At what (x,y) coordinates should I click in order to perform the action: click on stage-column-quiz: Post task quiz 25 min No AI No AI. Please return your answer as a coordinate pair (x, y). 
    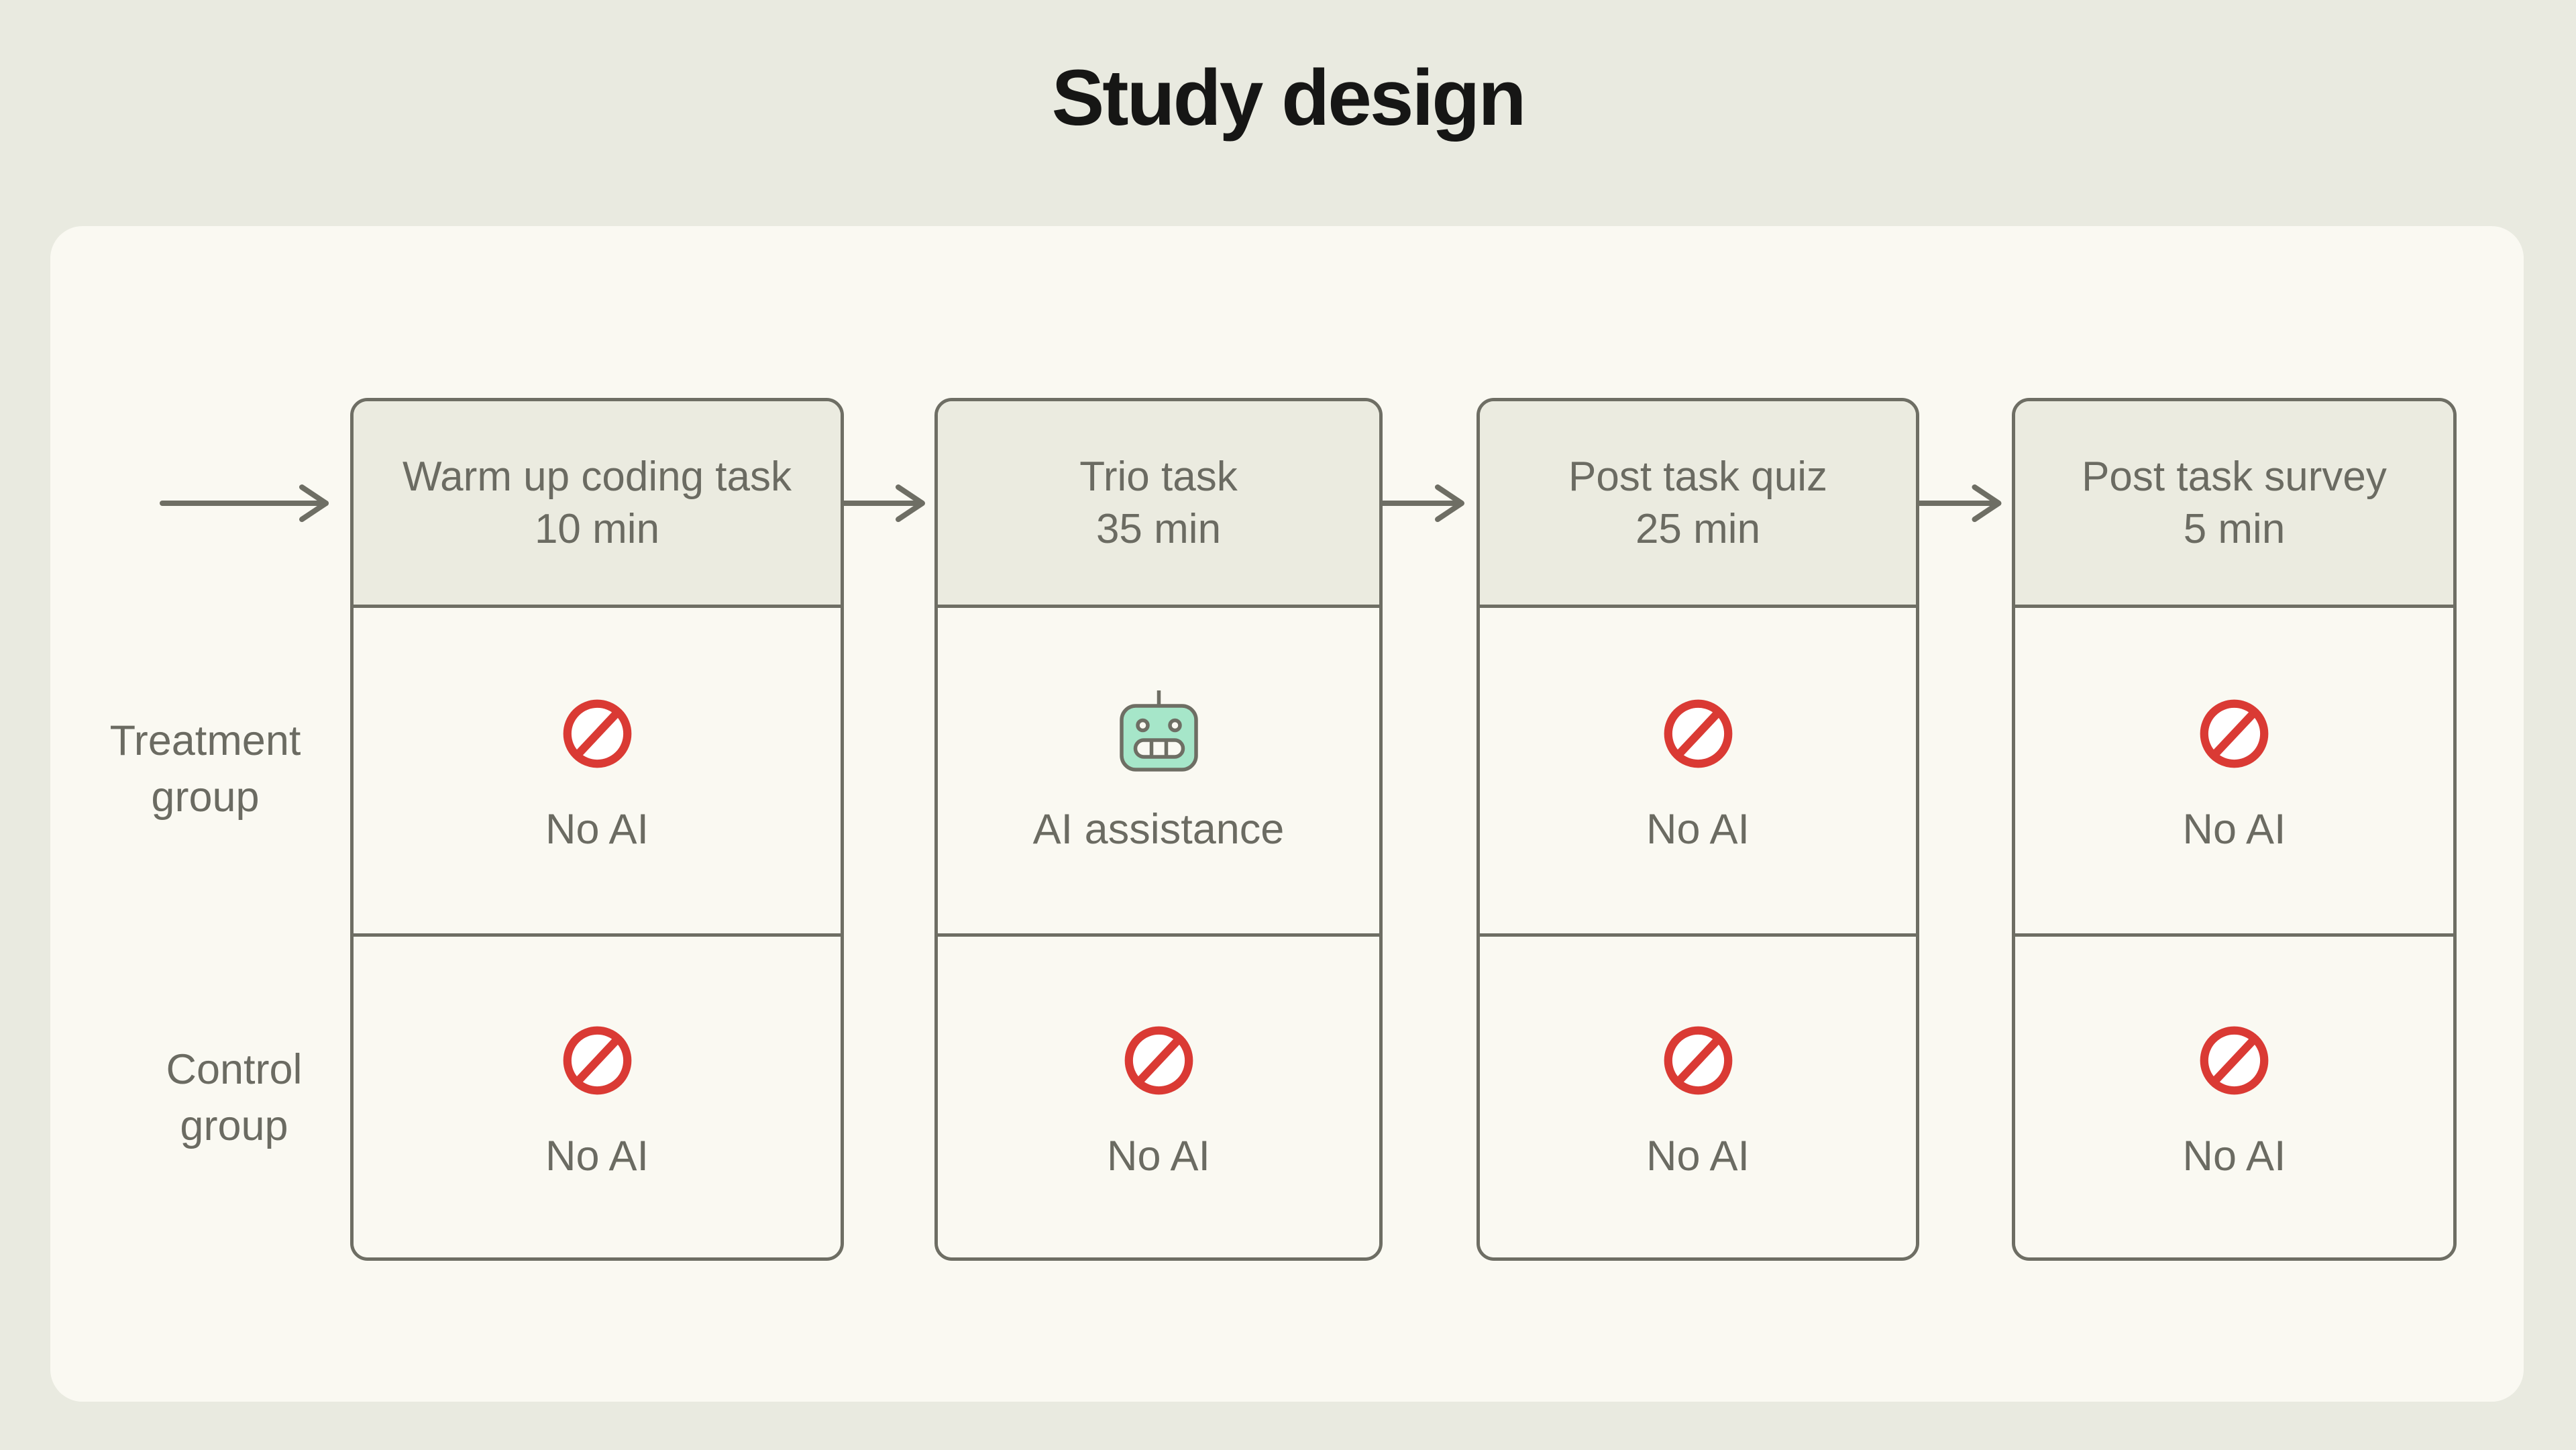
    Looking at the image, I should click on (1698, 829).